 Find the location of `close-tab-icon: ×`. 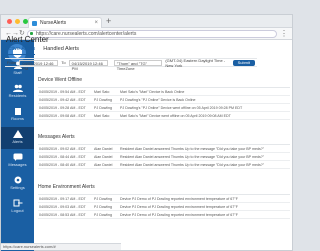

close-tab-icon: × is located at coordinates (96, 23).